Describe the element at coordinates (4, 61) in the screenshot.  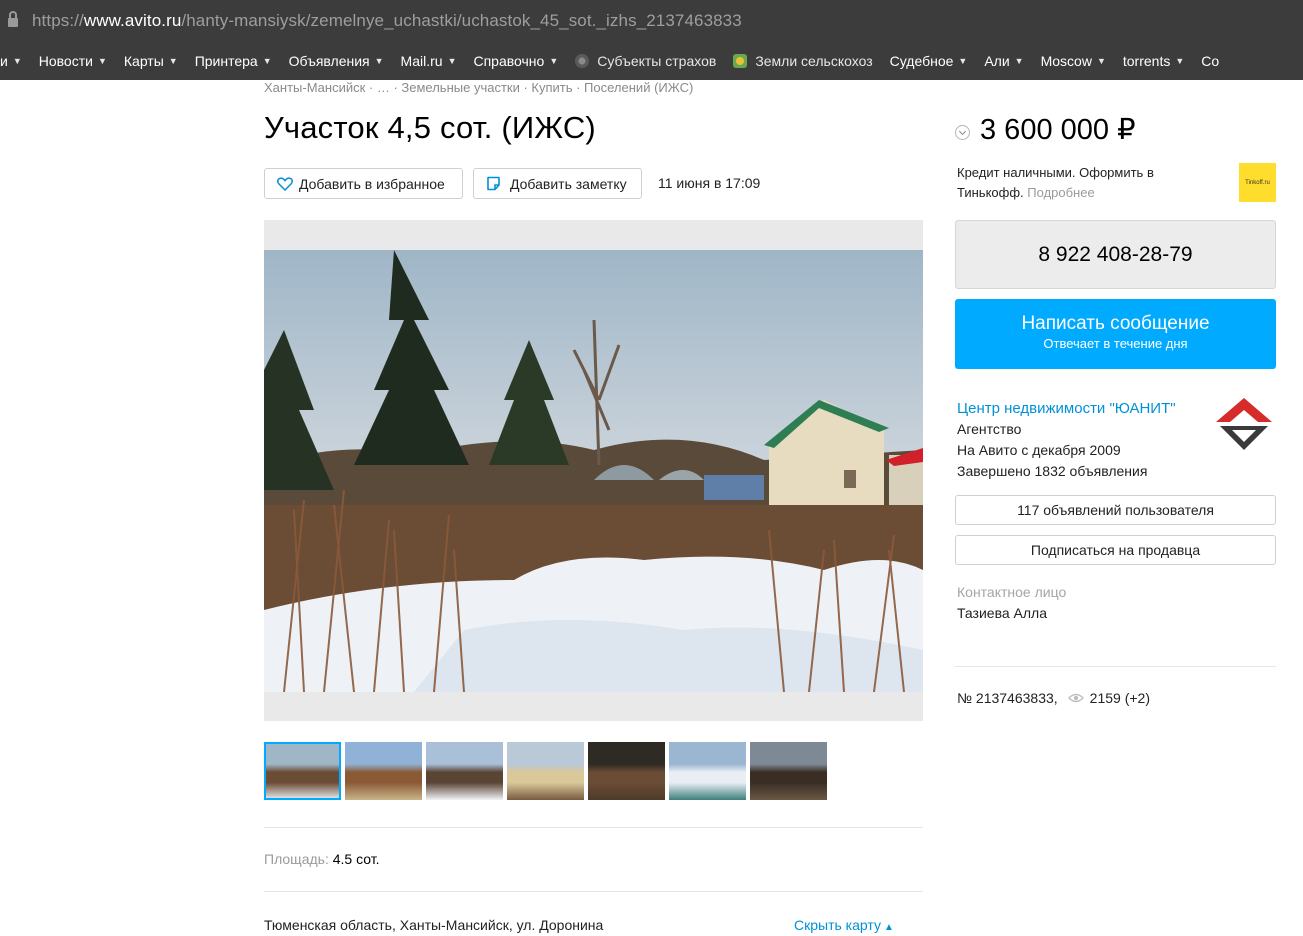
I see `bookmark-label: и` at that location.